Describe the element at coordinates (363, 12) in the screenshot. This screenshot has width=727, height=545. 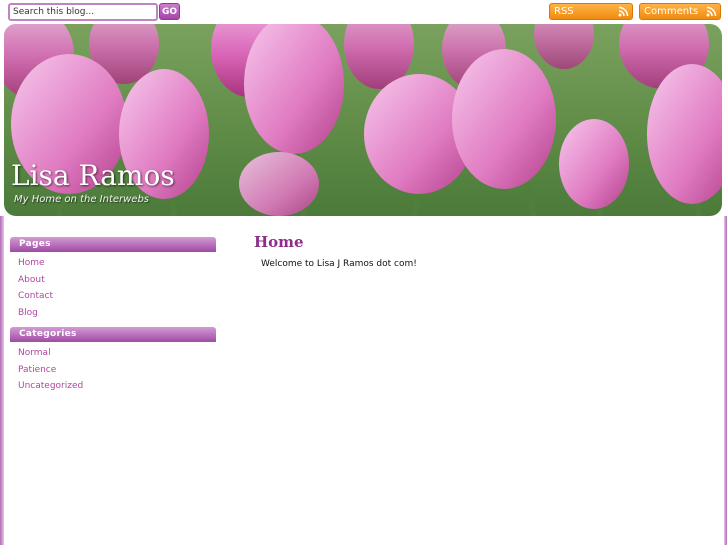
I see `top-bar: GO RSS Comments` at that location.